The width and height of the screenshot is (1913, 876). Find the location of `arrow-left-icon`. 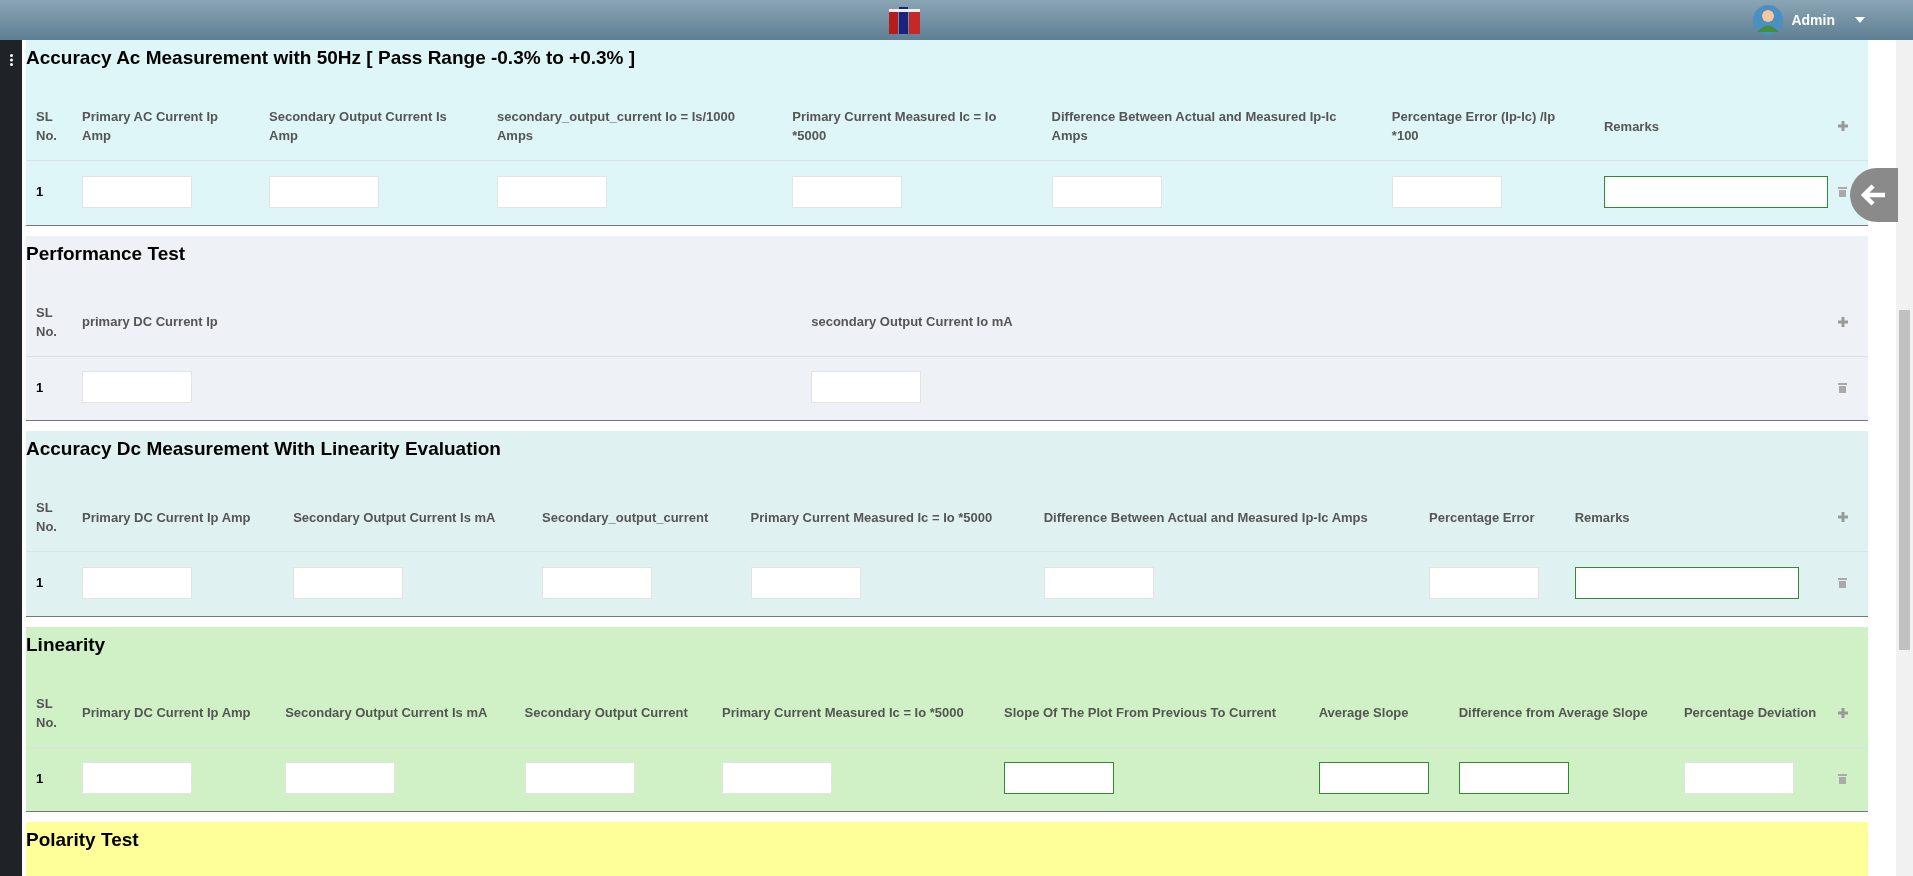

arrow-left-icon is located at coordinates (1874, 195).